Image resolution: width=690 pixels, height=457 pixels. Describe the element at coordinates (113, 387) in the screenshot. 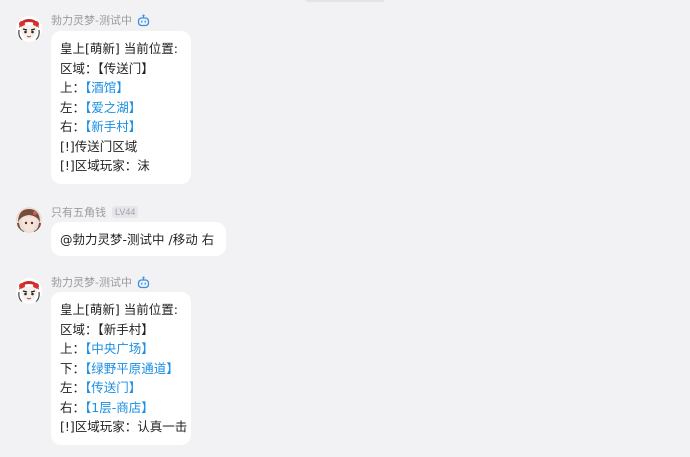

I see `location-link-left: 【传送门】` at that location.